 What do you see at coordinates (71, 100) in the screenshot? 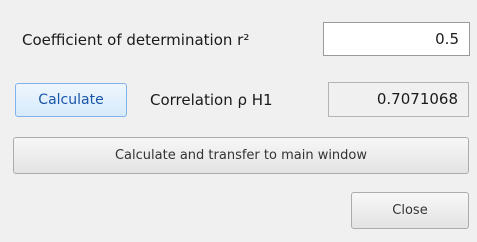
I see `calculate-button: Calculate` at bounding box center [71, 100].